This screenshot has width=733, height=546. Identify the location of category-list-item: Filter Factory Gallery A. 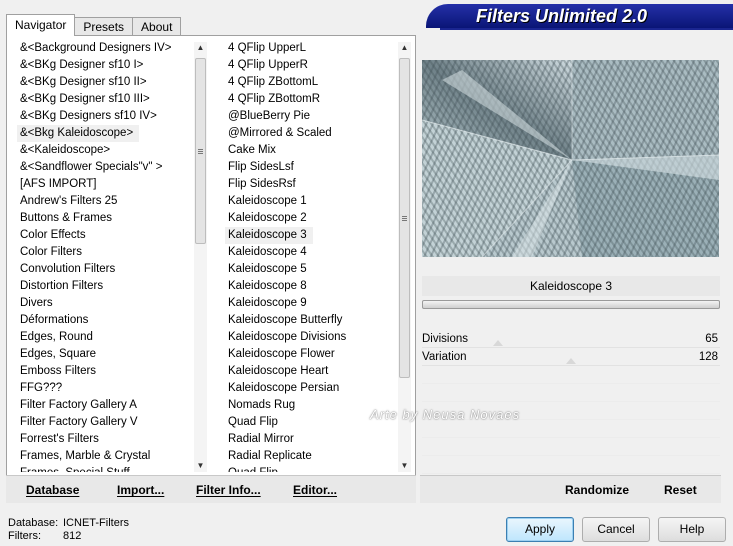
(106, 405).